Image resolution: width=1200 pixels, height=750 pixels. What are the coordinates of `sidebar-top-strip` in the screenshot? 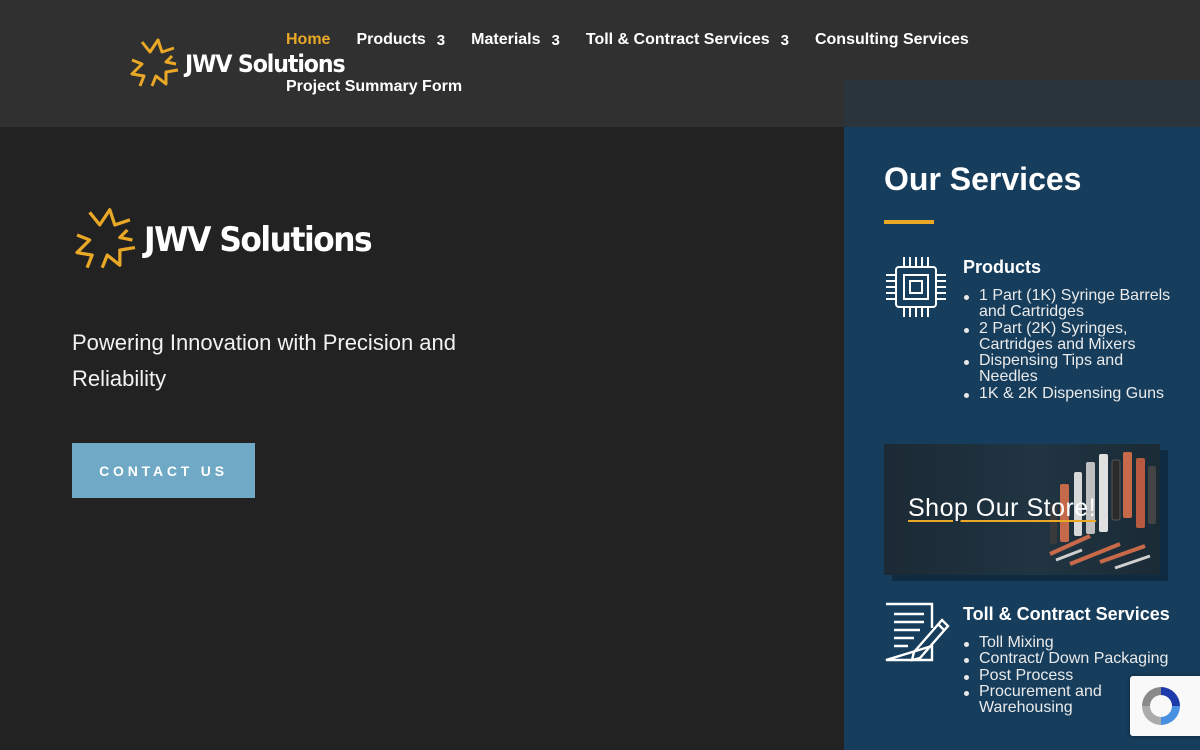 It's located at (1022, 103).